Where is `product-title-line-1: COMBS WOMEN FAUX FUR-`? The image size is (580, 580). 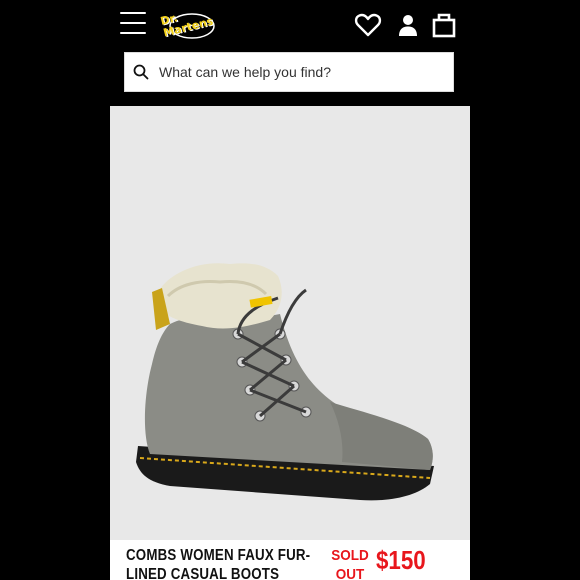 product-title-line-1: COMBS WOMEN FAUX FUR- is located at coordinates (218, 555).